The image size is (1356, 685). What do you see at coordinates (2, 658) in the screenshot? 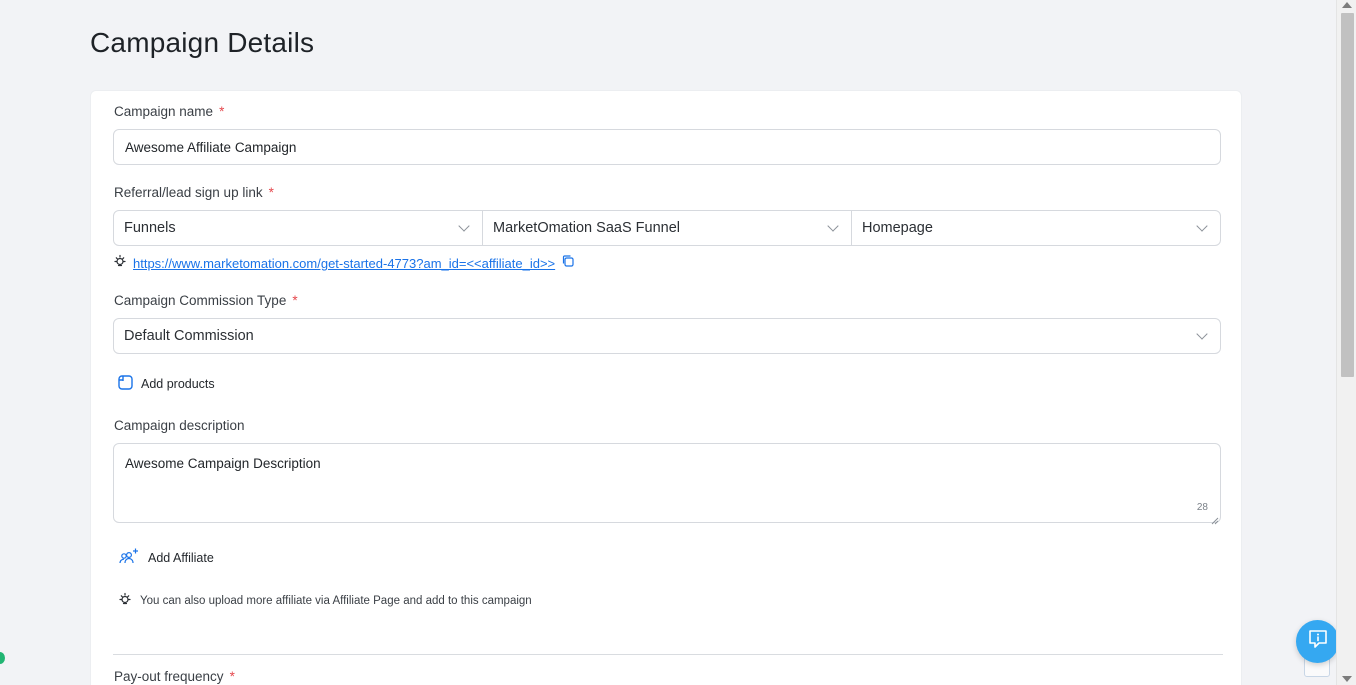
I see `status-indicator` at bounding box center [2, 658].